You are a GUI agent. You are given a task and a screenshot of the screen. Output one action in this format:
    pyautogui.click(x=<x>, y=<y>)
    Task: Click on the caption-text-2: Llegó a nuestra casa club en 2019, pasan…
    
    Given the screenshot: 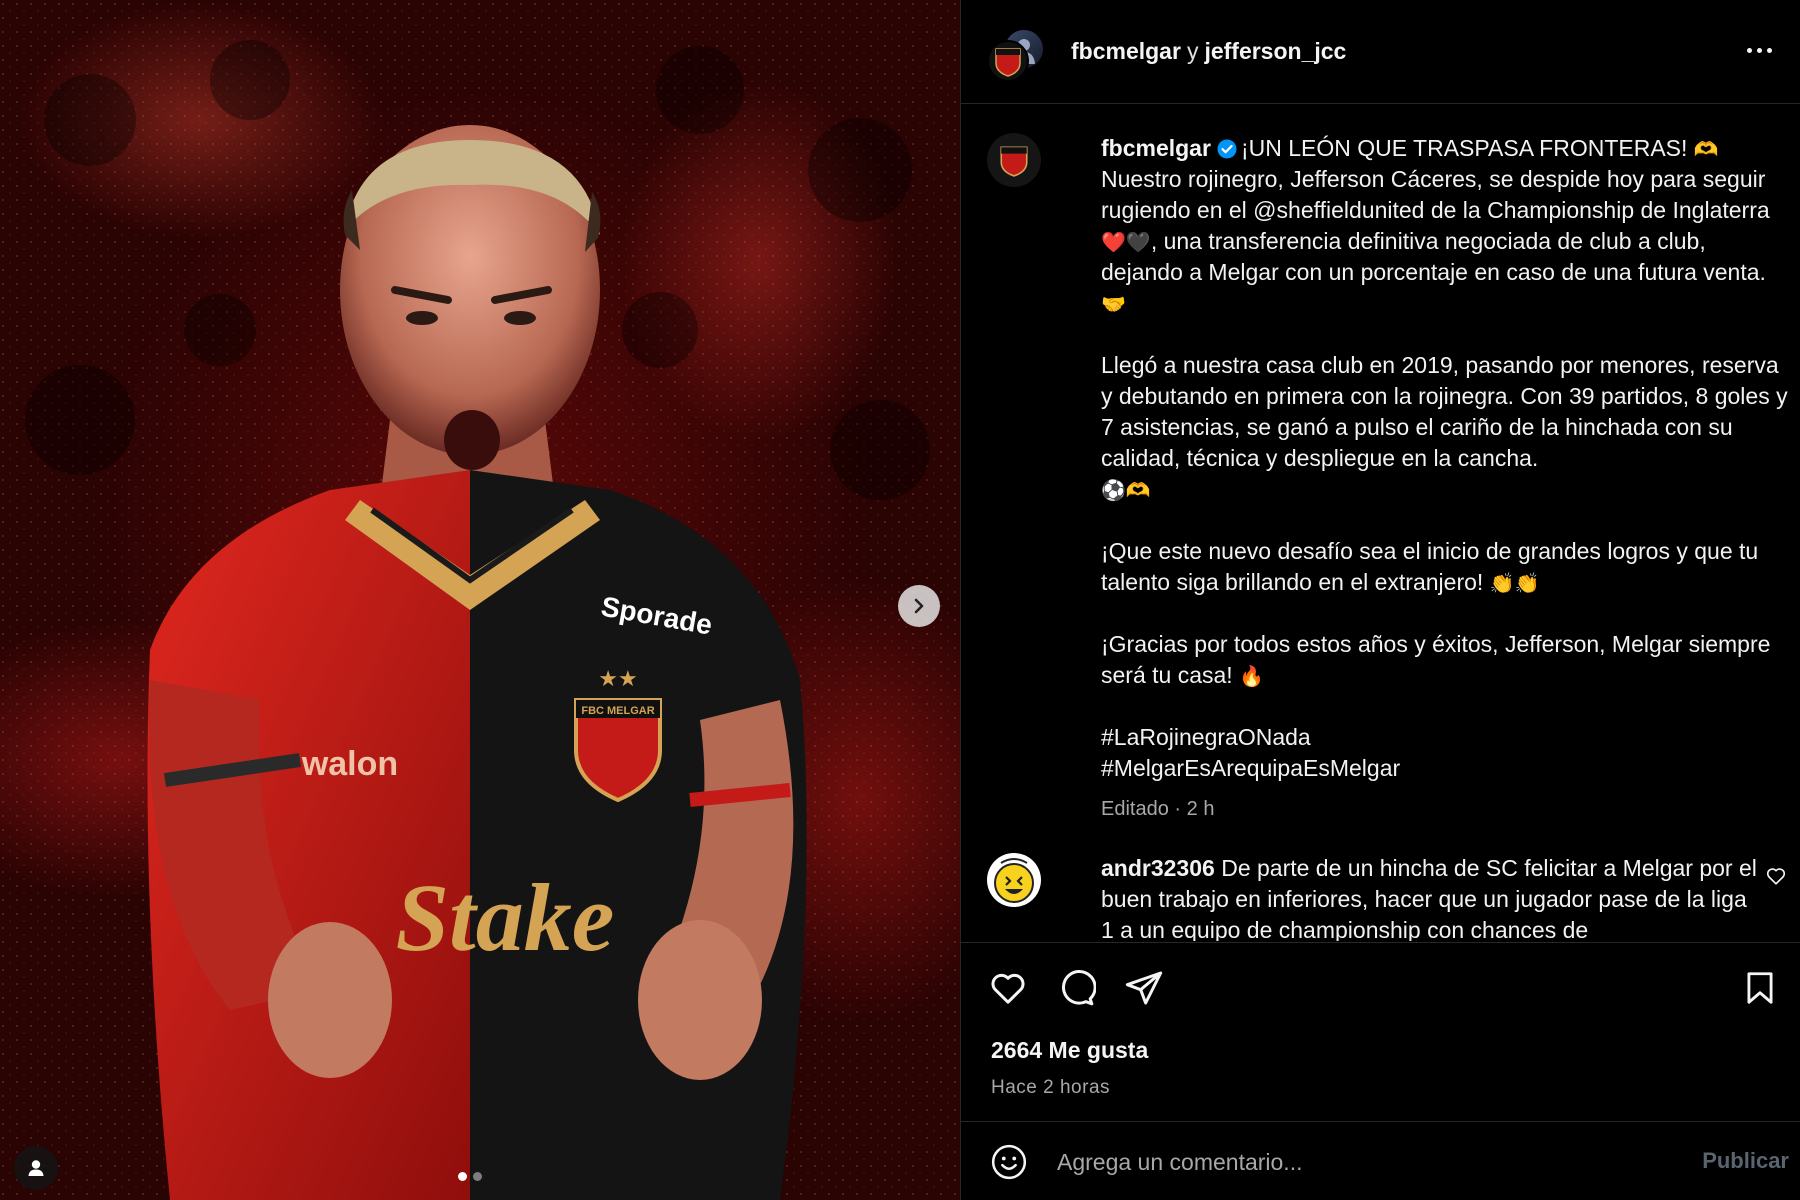 What is the action you would take?
    pyautogui.click(x=1447, y=411)
    